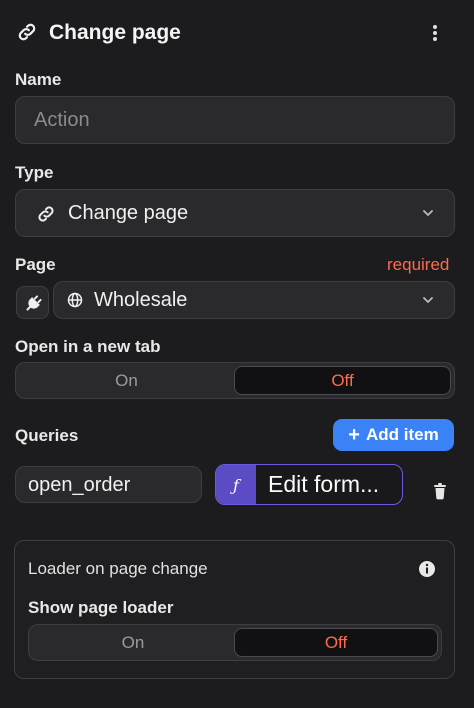 The image size is (474, 708). Describe the element at coordinates (141, 300) in the screenshot. I see `page-value: Wholesale` at that location.